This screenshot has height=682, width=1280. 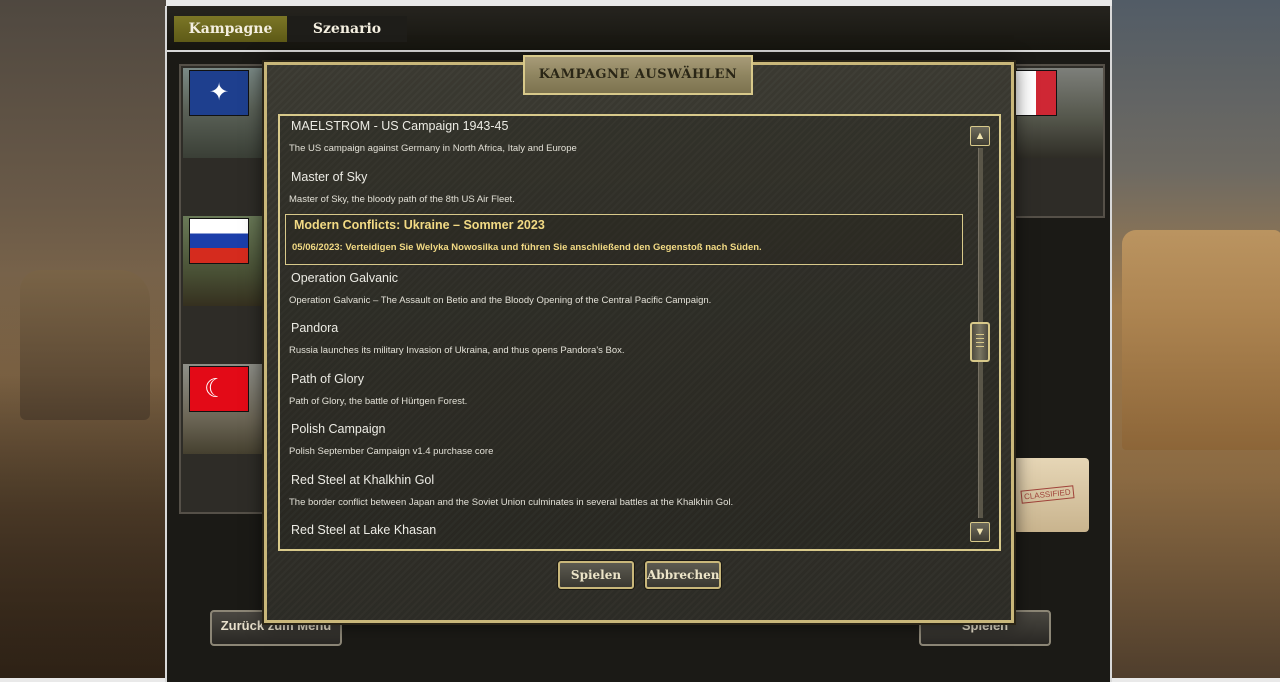 I want to click on tab-scenario: Szenario, so click(x=347, y=29).